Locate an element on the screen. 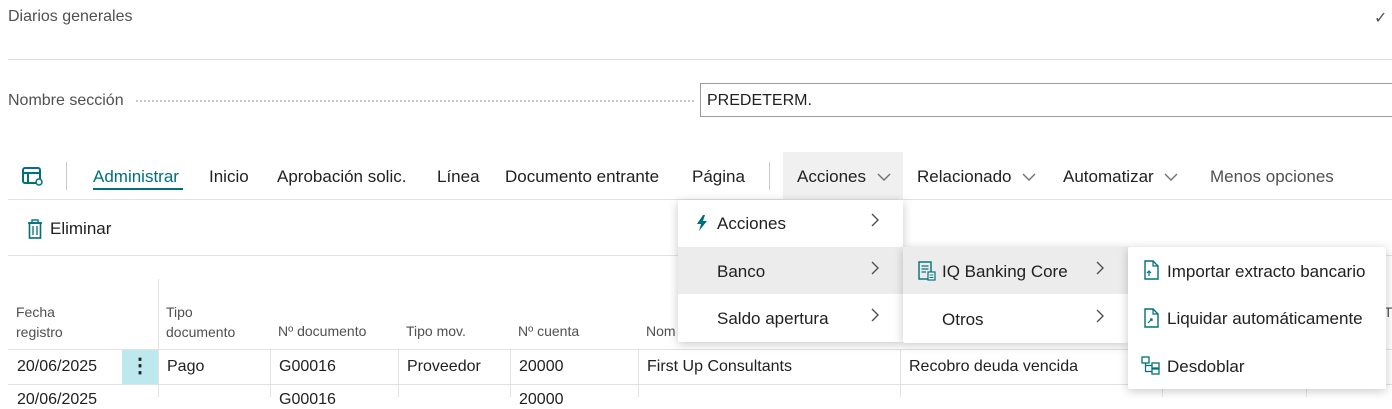 This screenshot has height=409, width=1392. header-tipo-mov: Tipo mov. is located at coordinates (436, 331).